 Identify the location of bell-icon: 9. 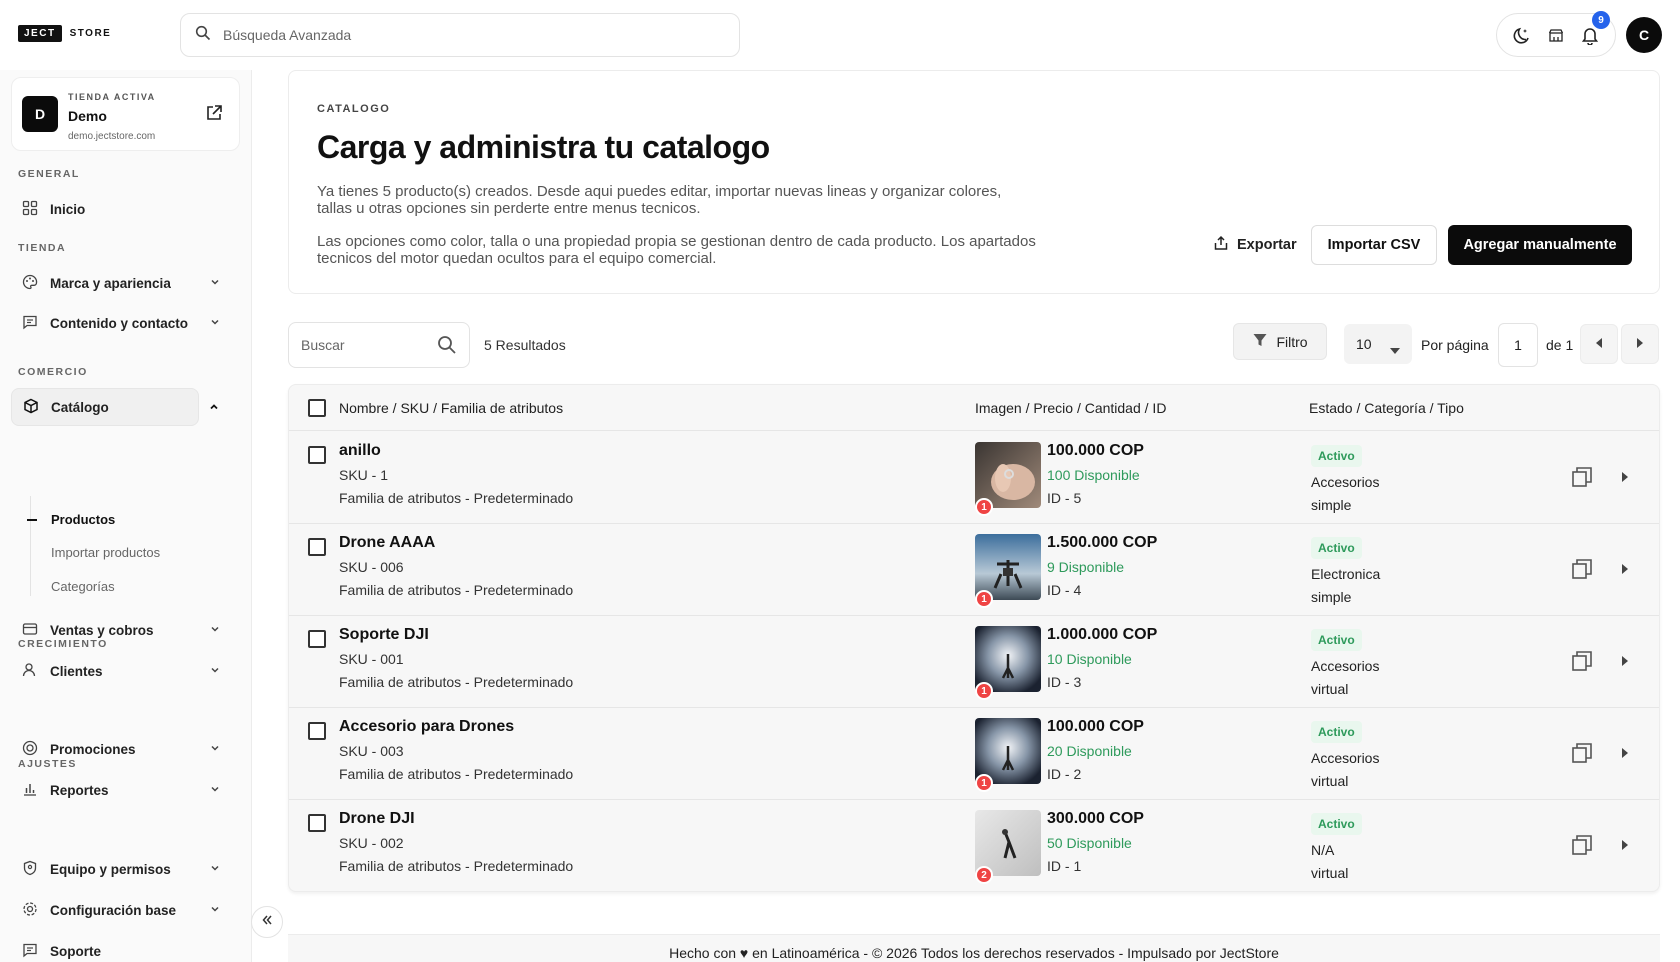
(1593, 30).